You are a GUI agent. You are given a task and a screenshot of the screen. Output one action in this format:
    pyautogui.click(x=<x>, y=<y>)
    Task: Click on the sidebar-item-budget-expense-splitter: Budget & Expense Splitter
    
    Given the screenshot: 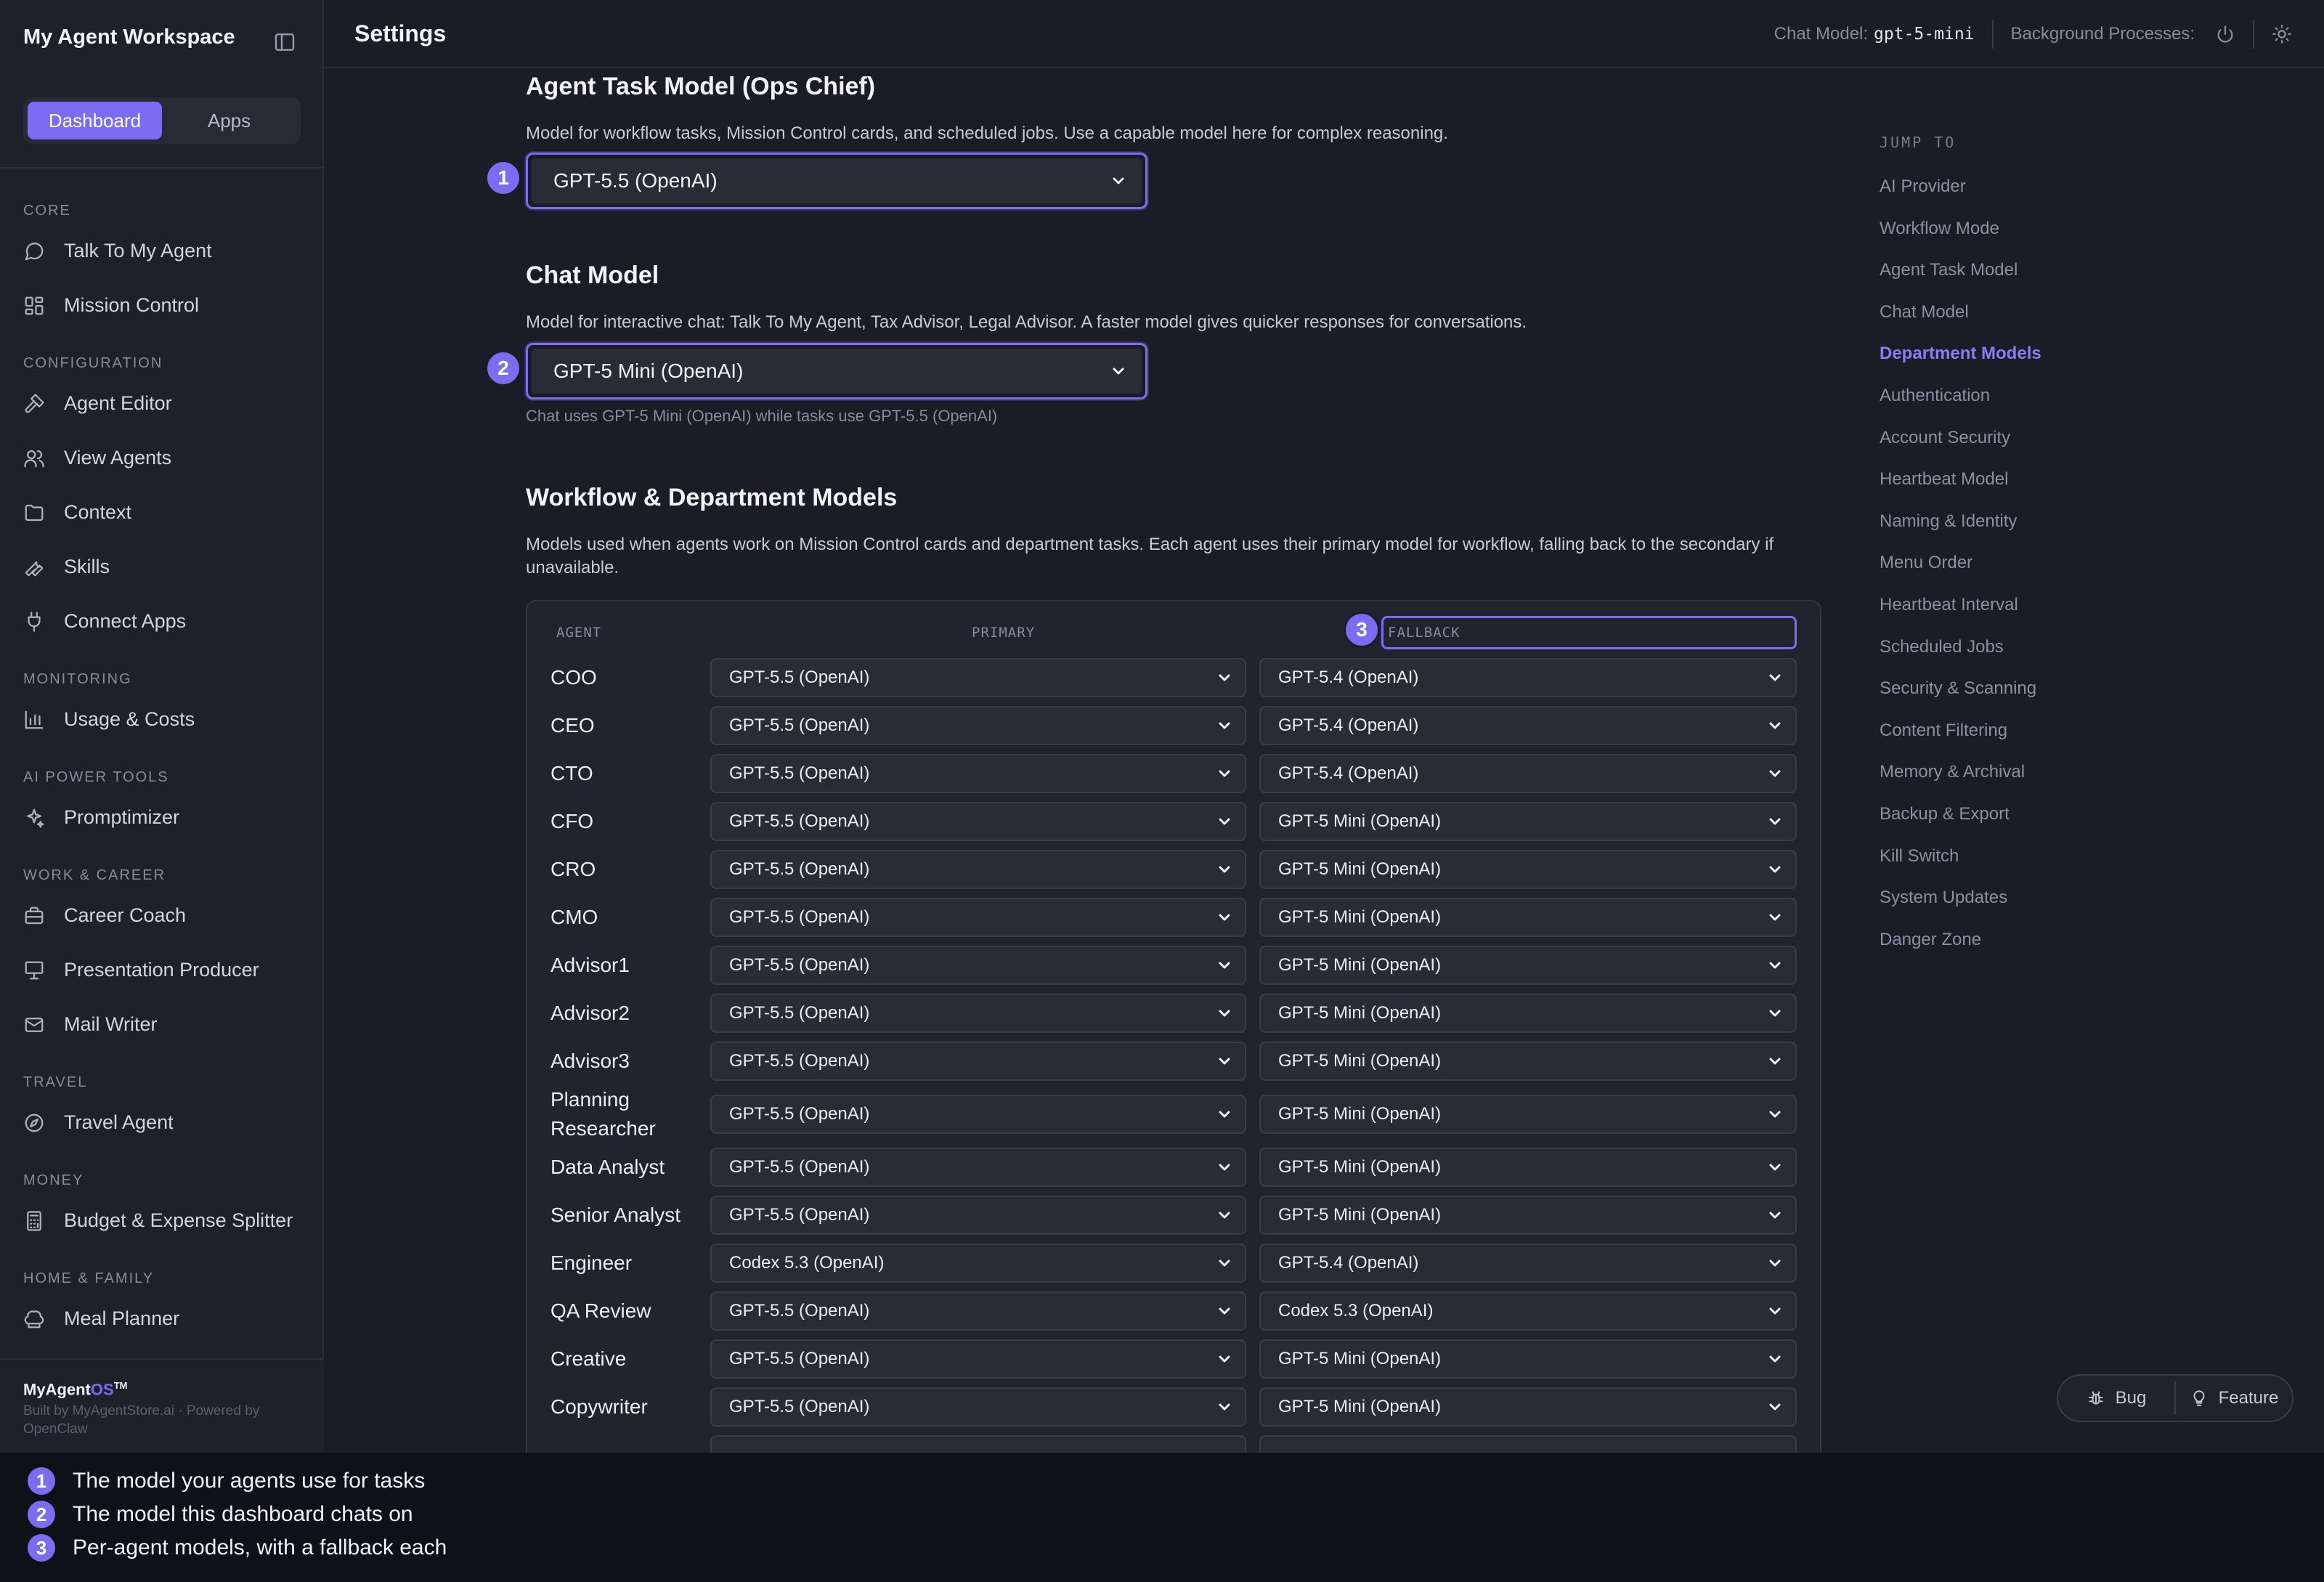 What is the action you would take?
    pyautogui.click(x=162, y=1220)
    